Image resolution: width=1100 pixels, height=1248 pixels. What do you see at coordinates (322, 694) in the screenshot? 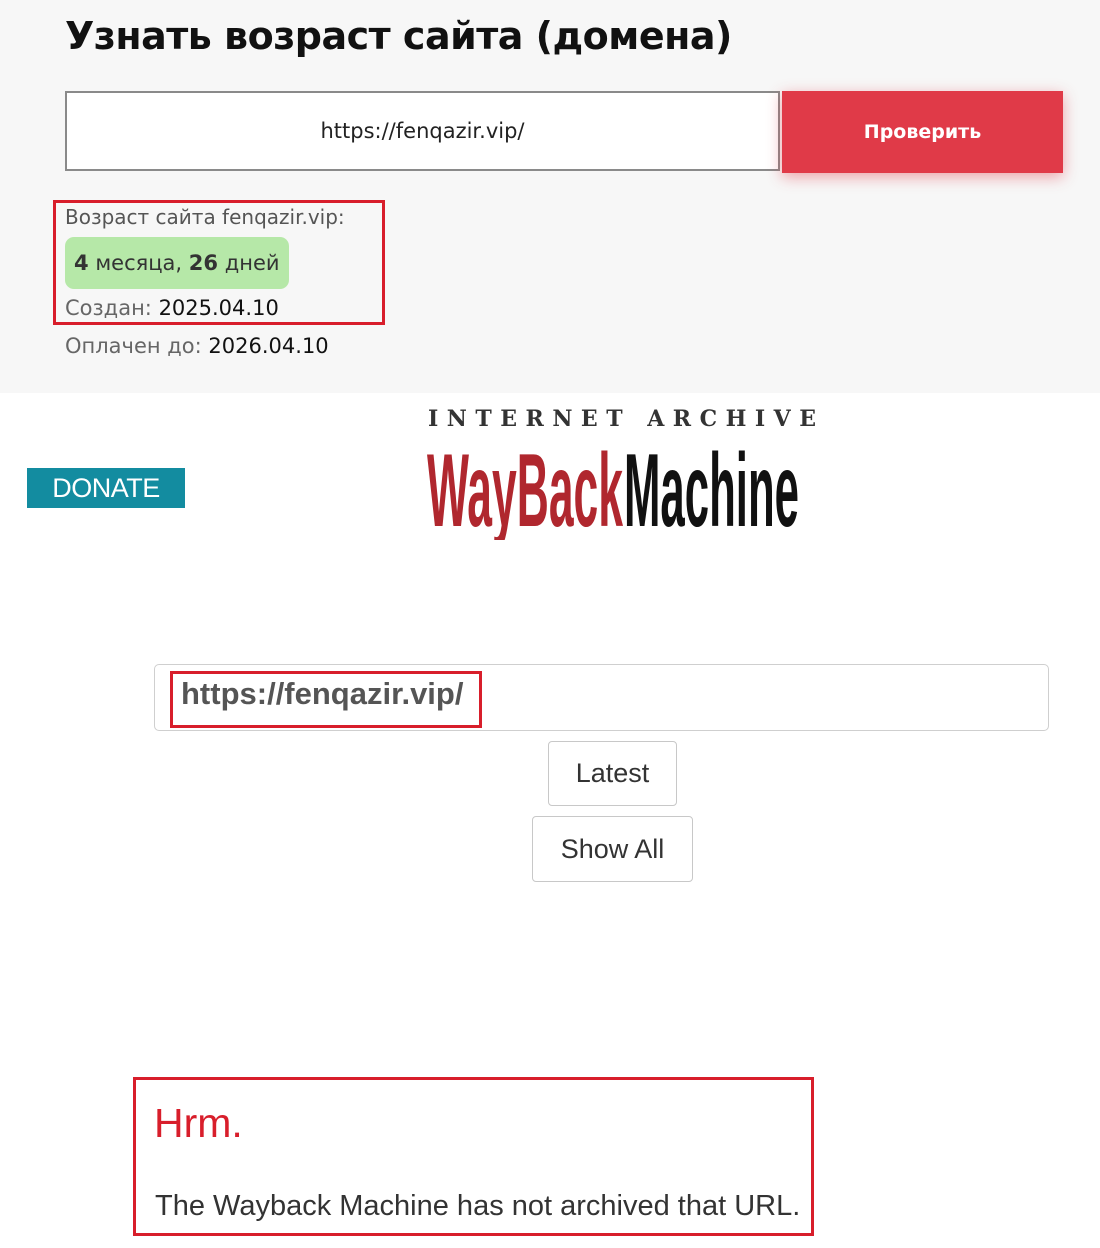
I see `wayback-search-value: https://fenqazir.vip/` at bounding box center [322, 694].